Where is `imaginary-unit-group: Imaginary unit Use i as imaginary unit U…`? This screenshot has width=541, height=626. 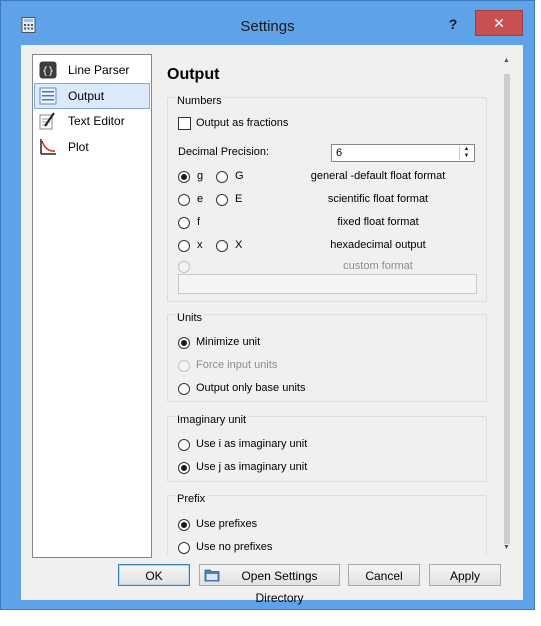 imaginary-unit-group: Imaginary unit Use i as imaginary unit U… is located at coordinates (327, 448).